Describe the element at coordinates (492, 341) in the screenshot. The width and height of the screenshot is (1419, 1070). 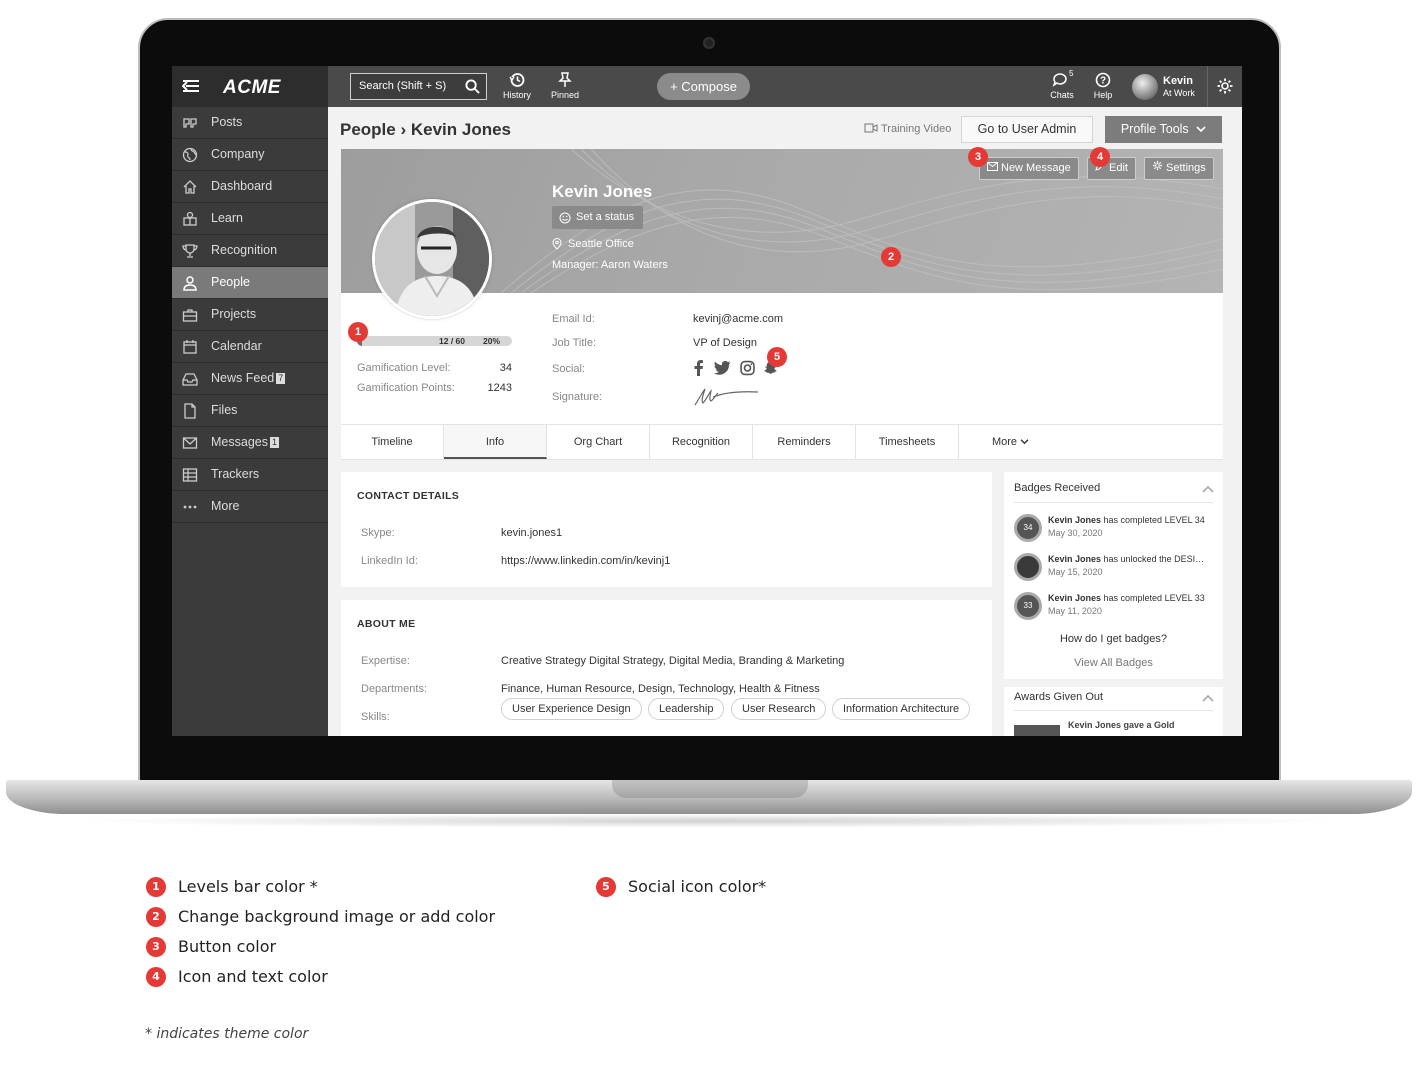
I see `level-percent: 20%` at that location.